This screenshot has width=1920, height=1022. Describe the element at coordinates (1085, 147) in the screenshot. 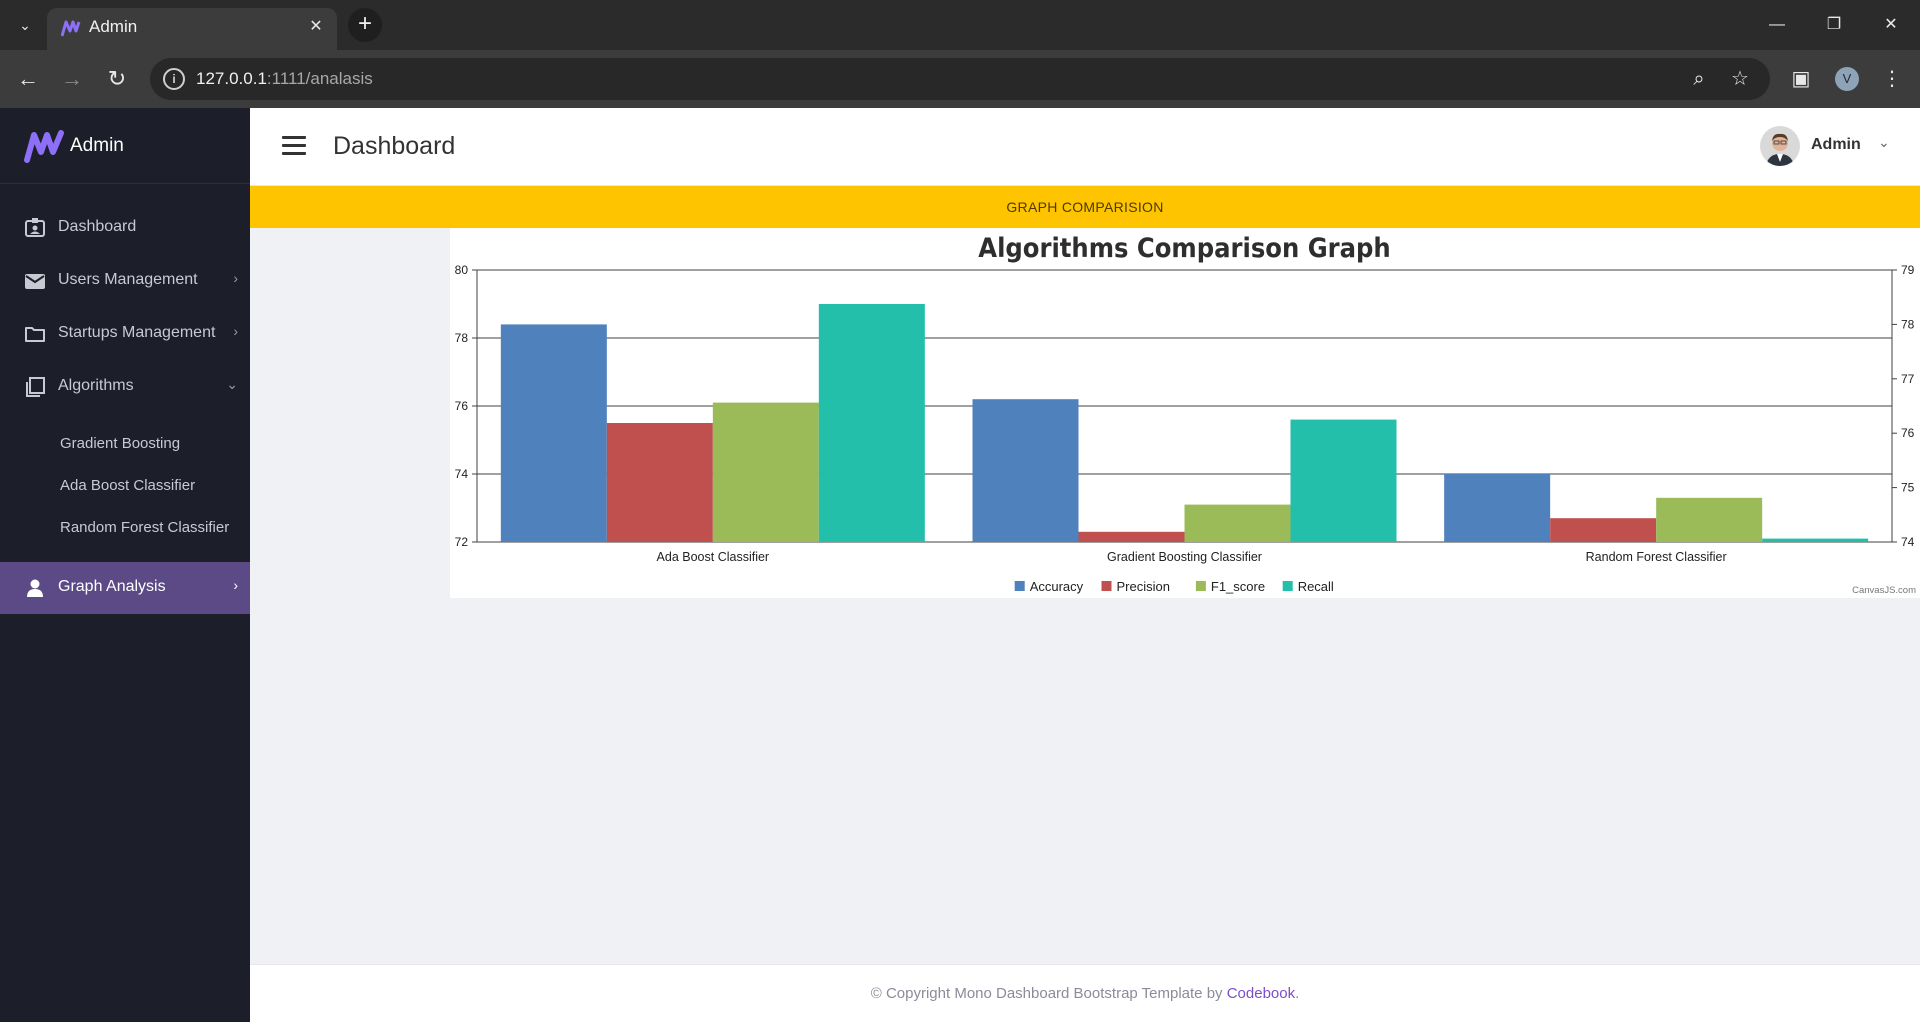

I see `top-header: Dashboard Admin ⌄` at that location.